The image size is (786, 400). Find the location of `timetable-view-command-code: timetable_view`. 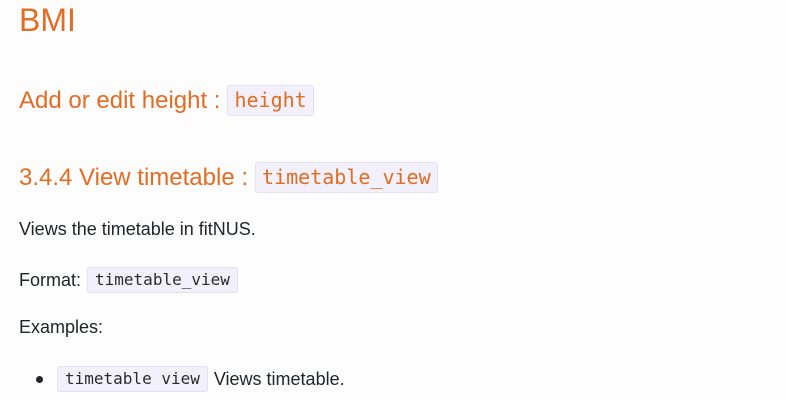

timetable-view-command-code: timetable_view is located at coordinates (346, 177).